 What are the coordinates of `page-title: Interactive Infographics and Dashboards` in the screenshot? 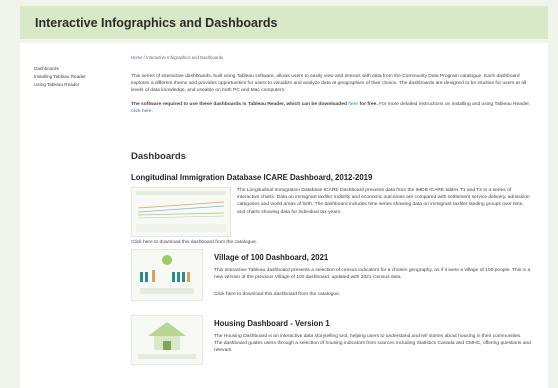 It's located at (156, 22).